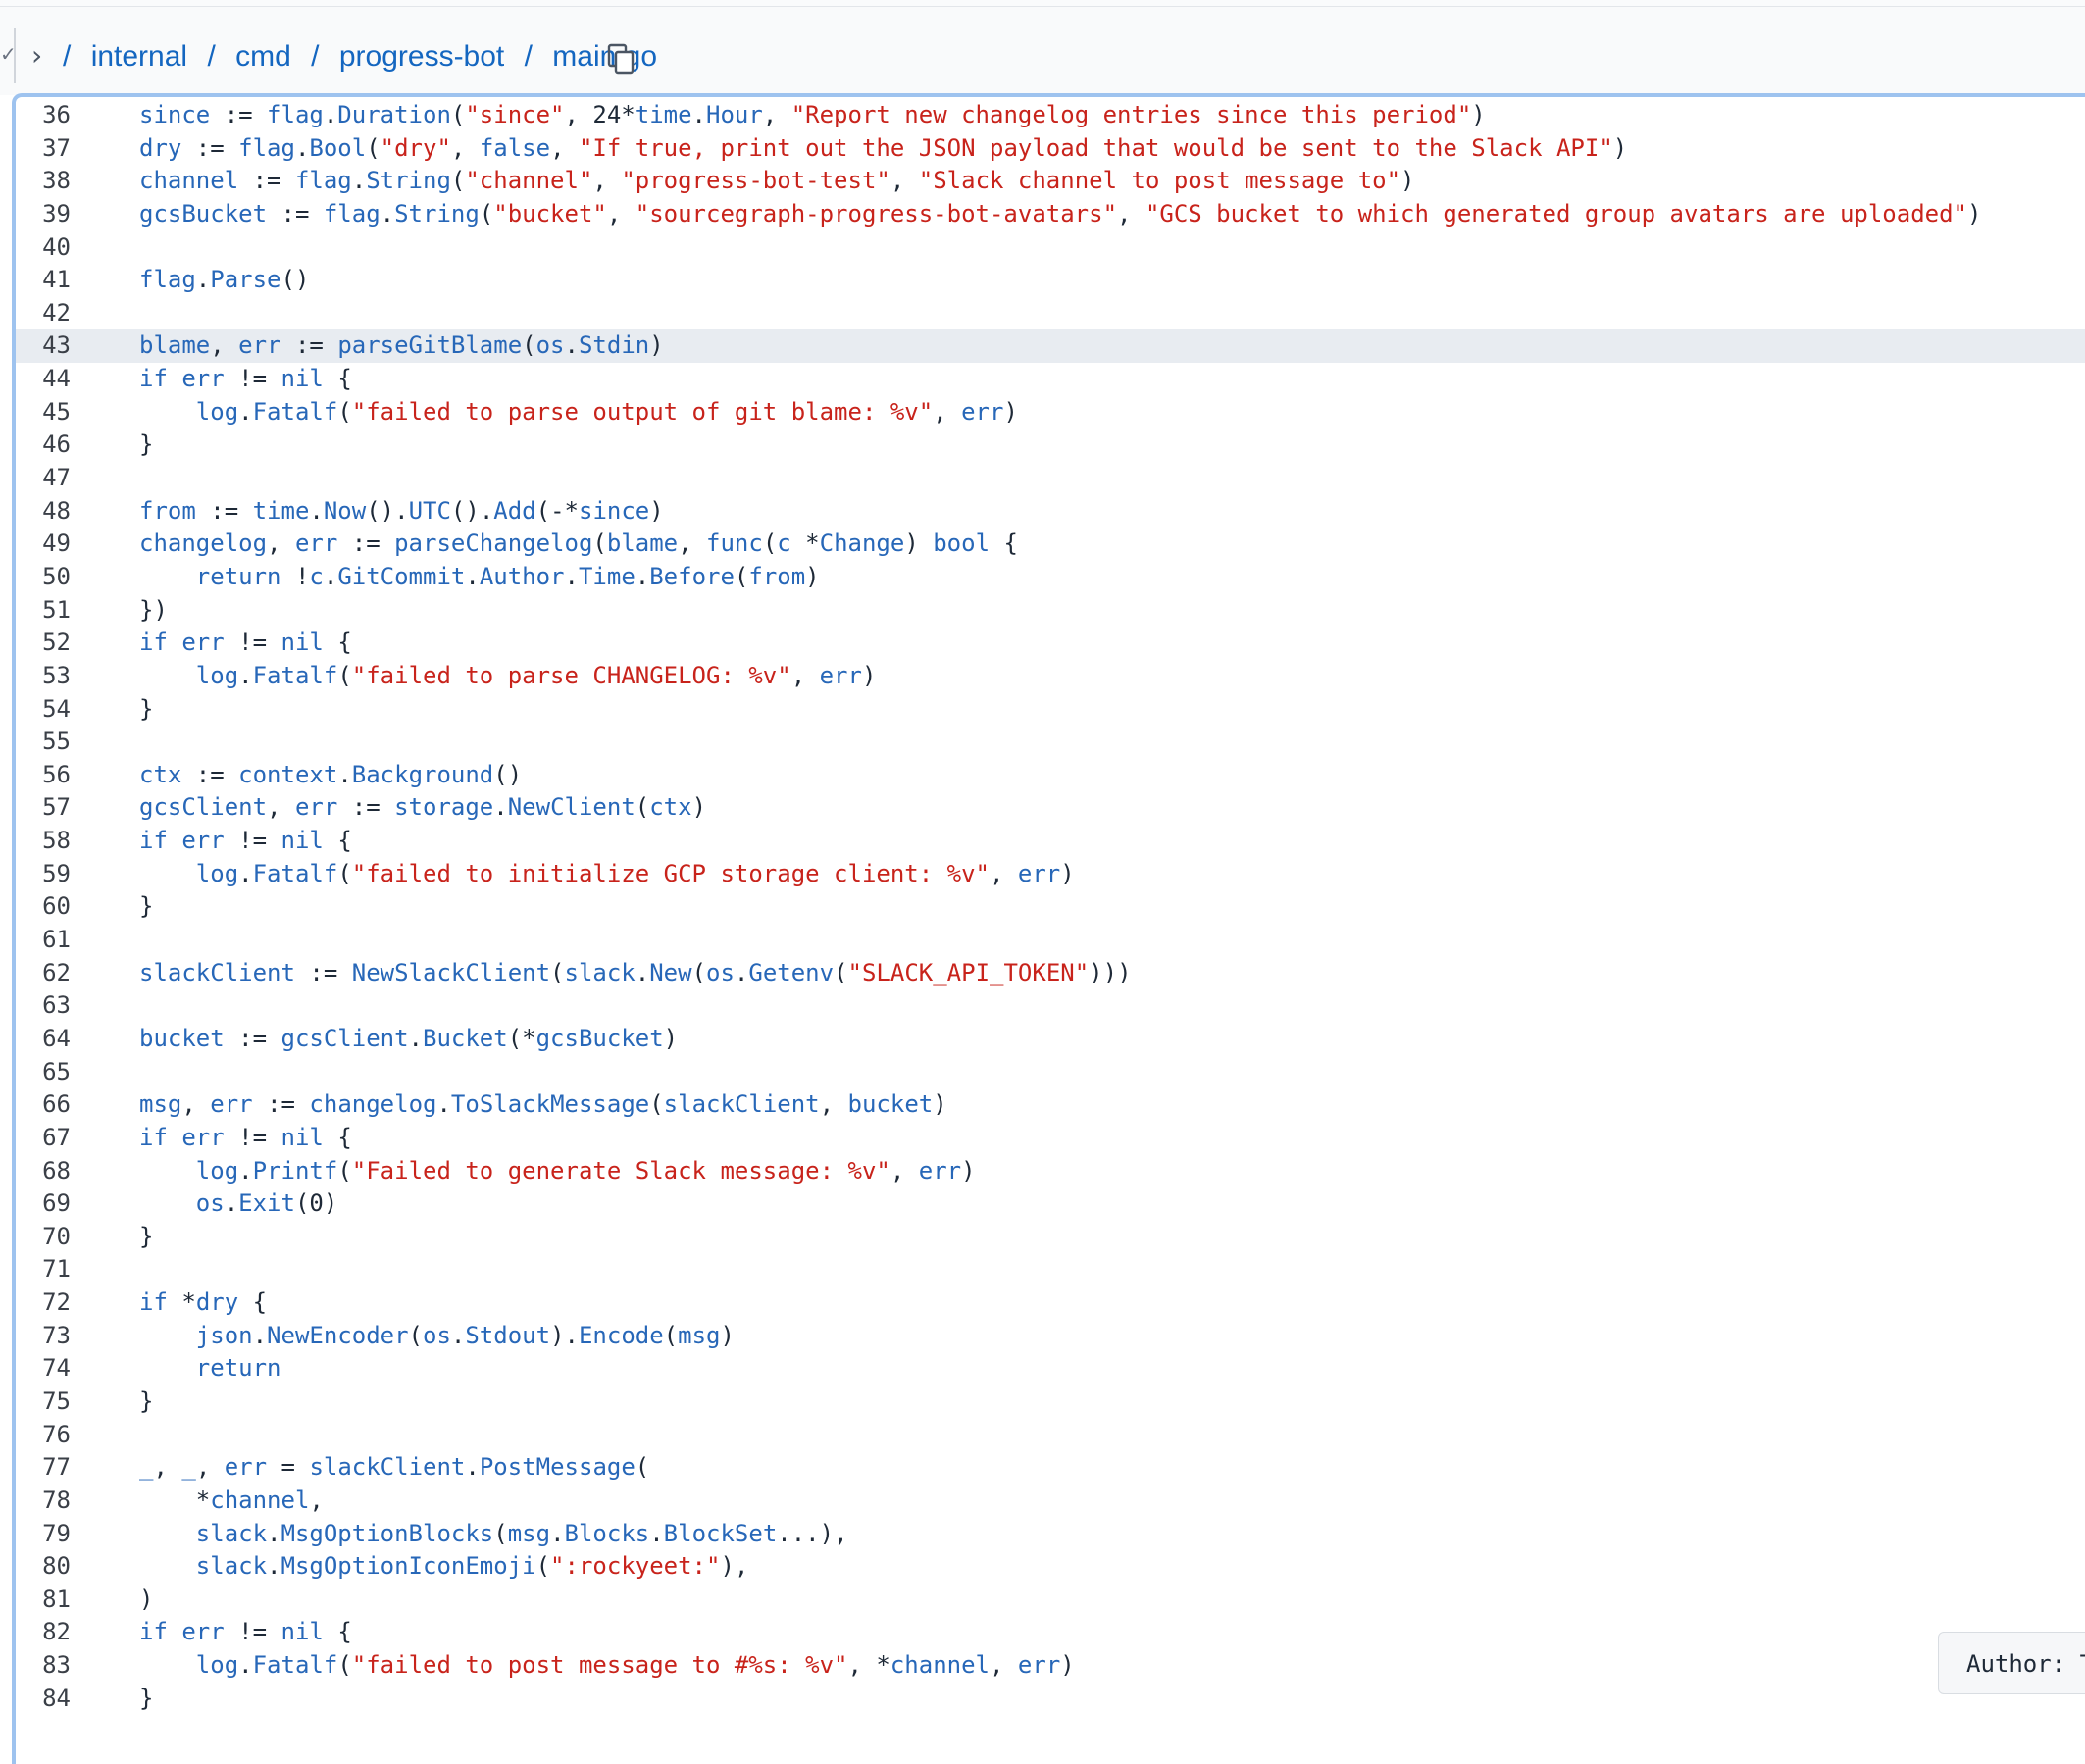 The width and height of the screenshot is (2085, 1764). What do you see at coordinates (43, 676) in the screenshot?
I see `line-number: 53` at bounding box center [43, 676].